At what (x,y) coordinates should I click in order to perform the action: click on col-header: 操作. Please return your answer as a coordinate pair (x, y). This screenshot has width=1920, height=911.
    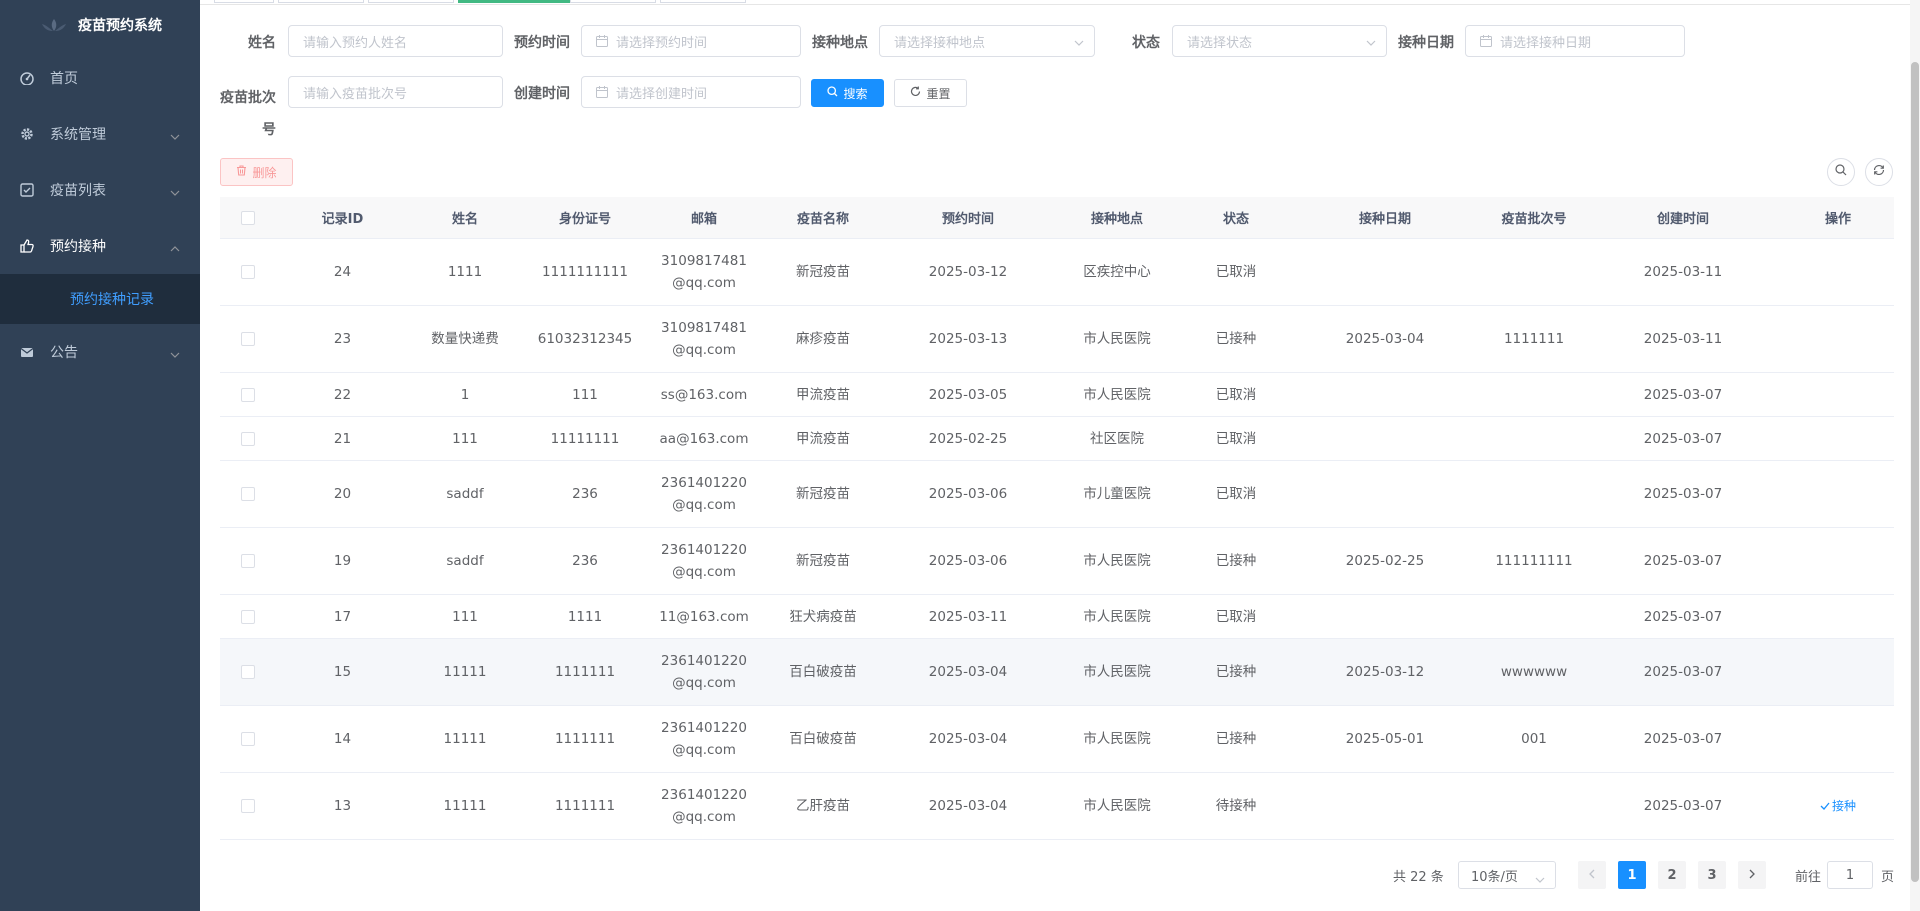
    Looking at the image, I should click on (1838, 217).